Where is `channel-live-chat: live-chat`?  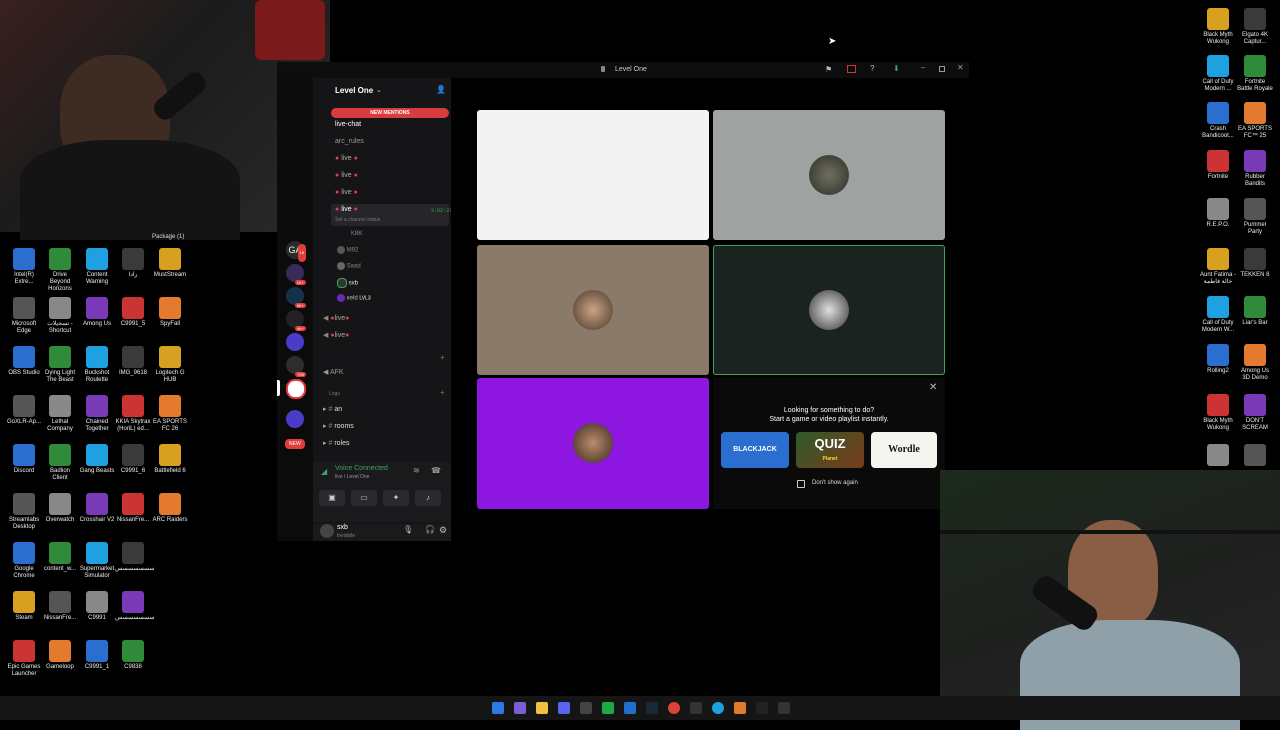 channel-live-chat: live-chat is located at coordinates (348, 124).